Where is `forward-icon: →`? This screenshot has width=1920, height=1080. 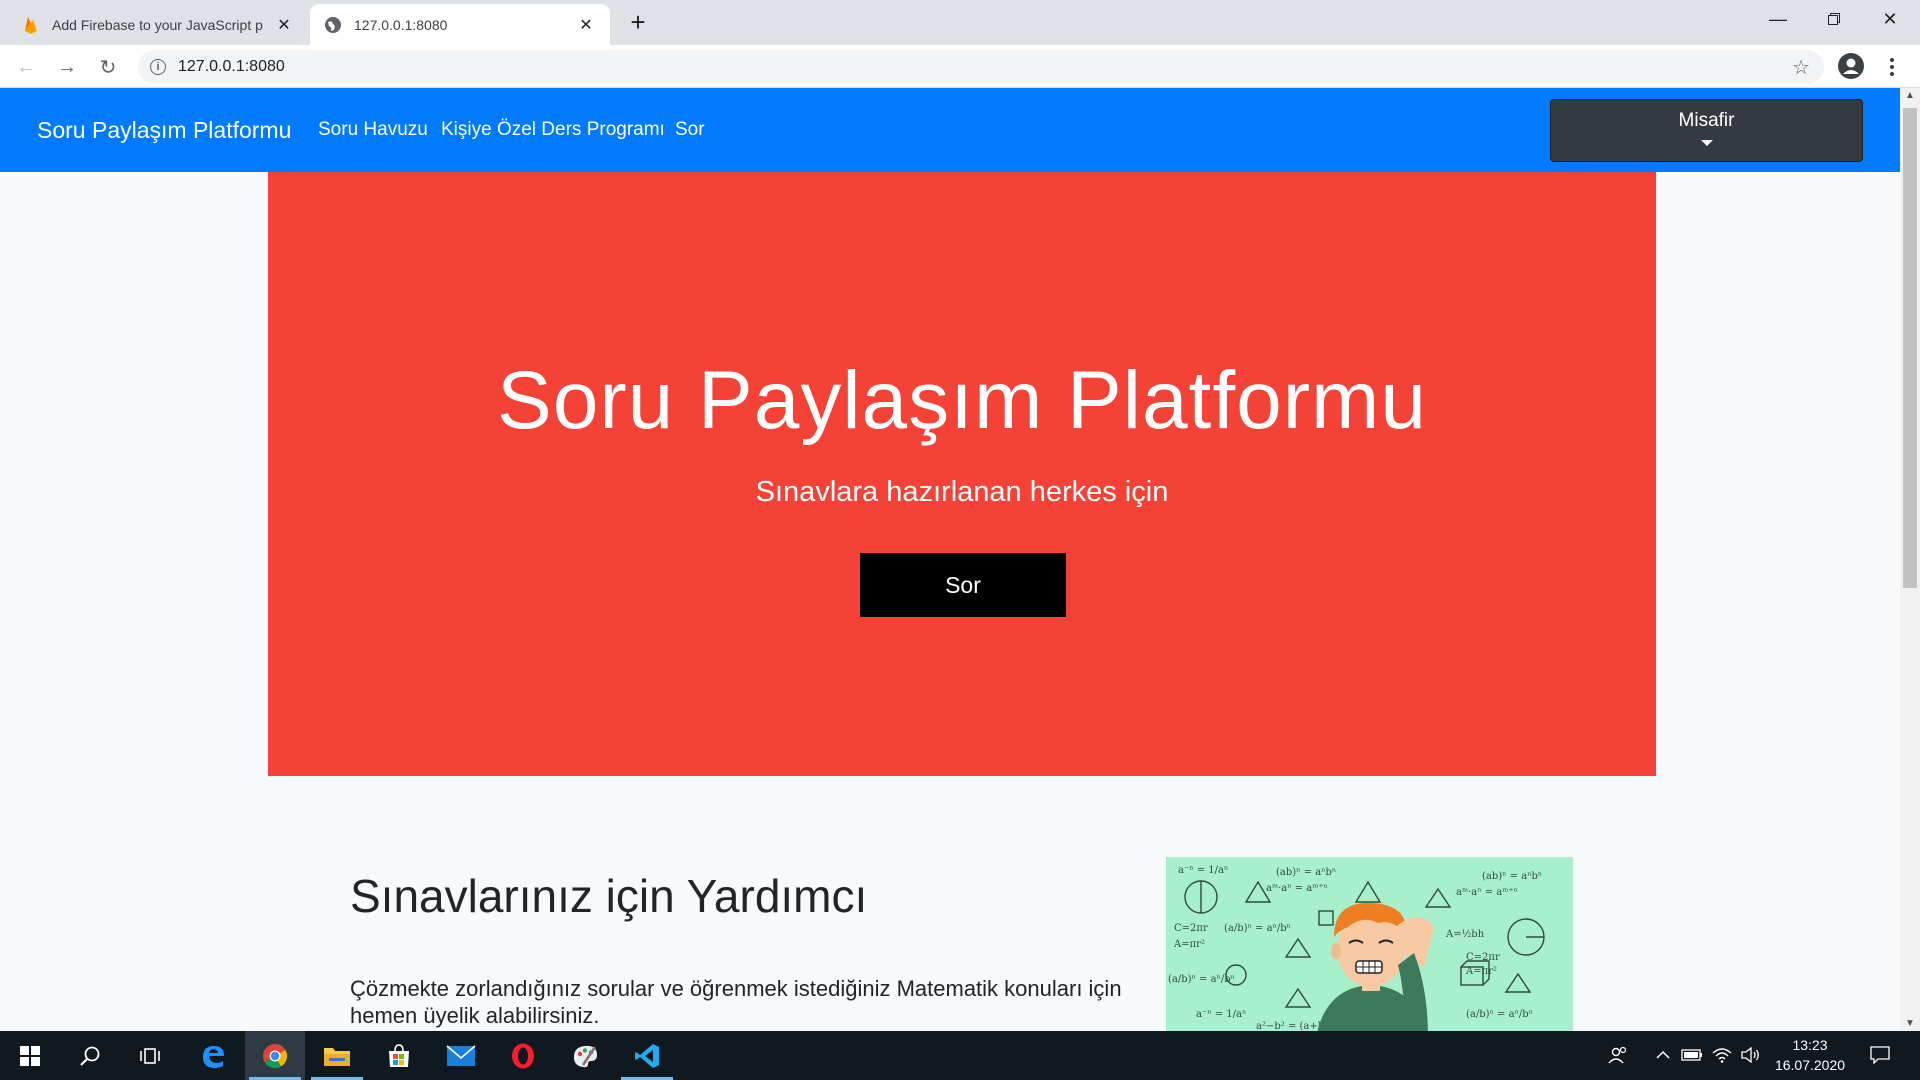 forward-icon: → is located at coordinates (67, 67).